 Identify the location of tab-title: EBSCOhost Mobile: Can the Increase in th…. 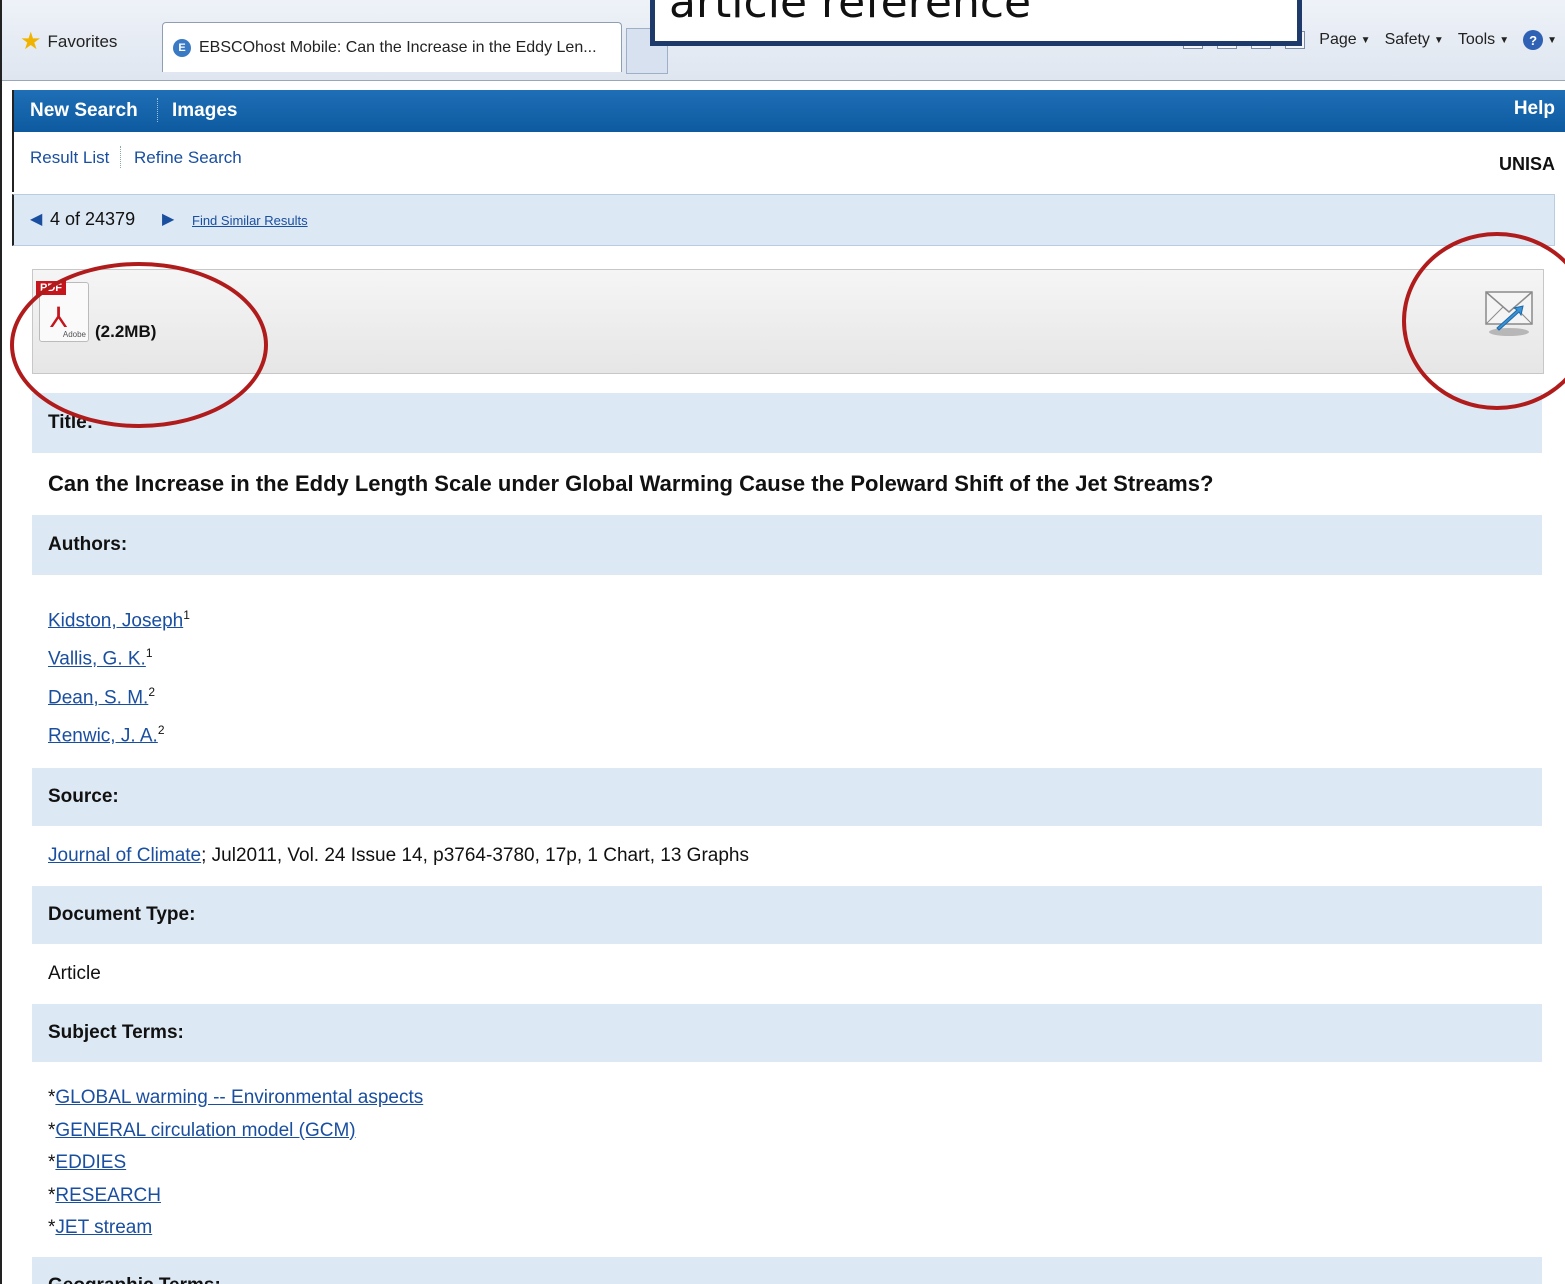
(398, 47).